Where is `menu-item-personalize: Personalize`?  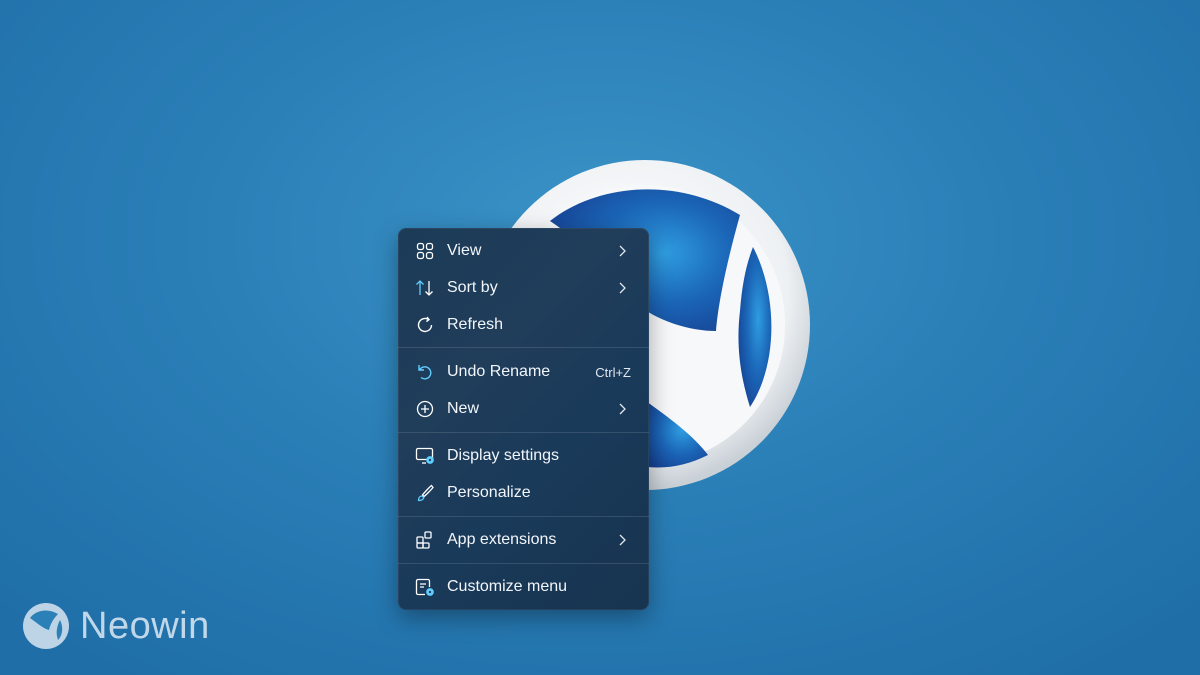
menu-item-personalize: Personalize is located at coordinates (523, 493).